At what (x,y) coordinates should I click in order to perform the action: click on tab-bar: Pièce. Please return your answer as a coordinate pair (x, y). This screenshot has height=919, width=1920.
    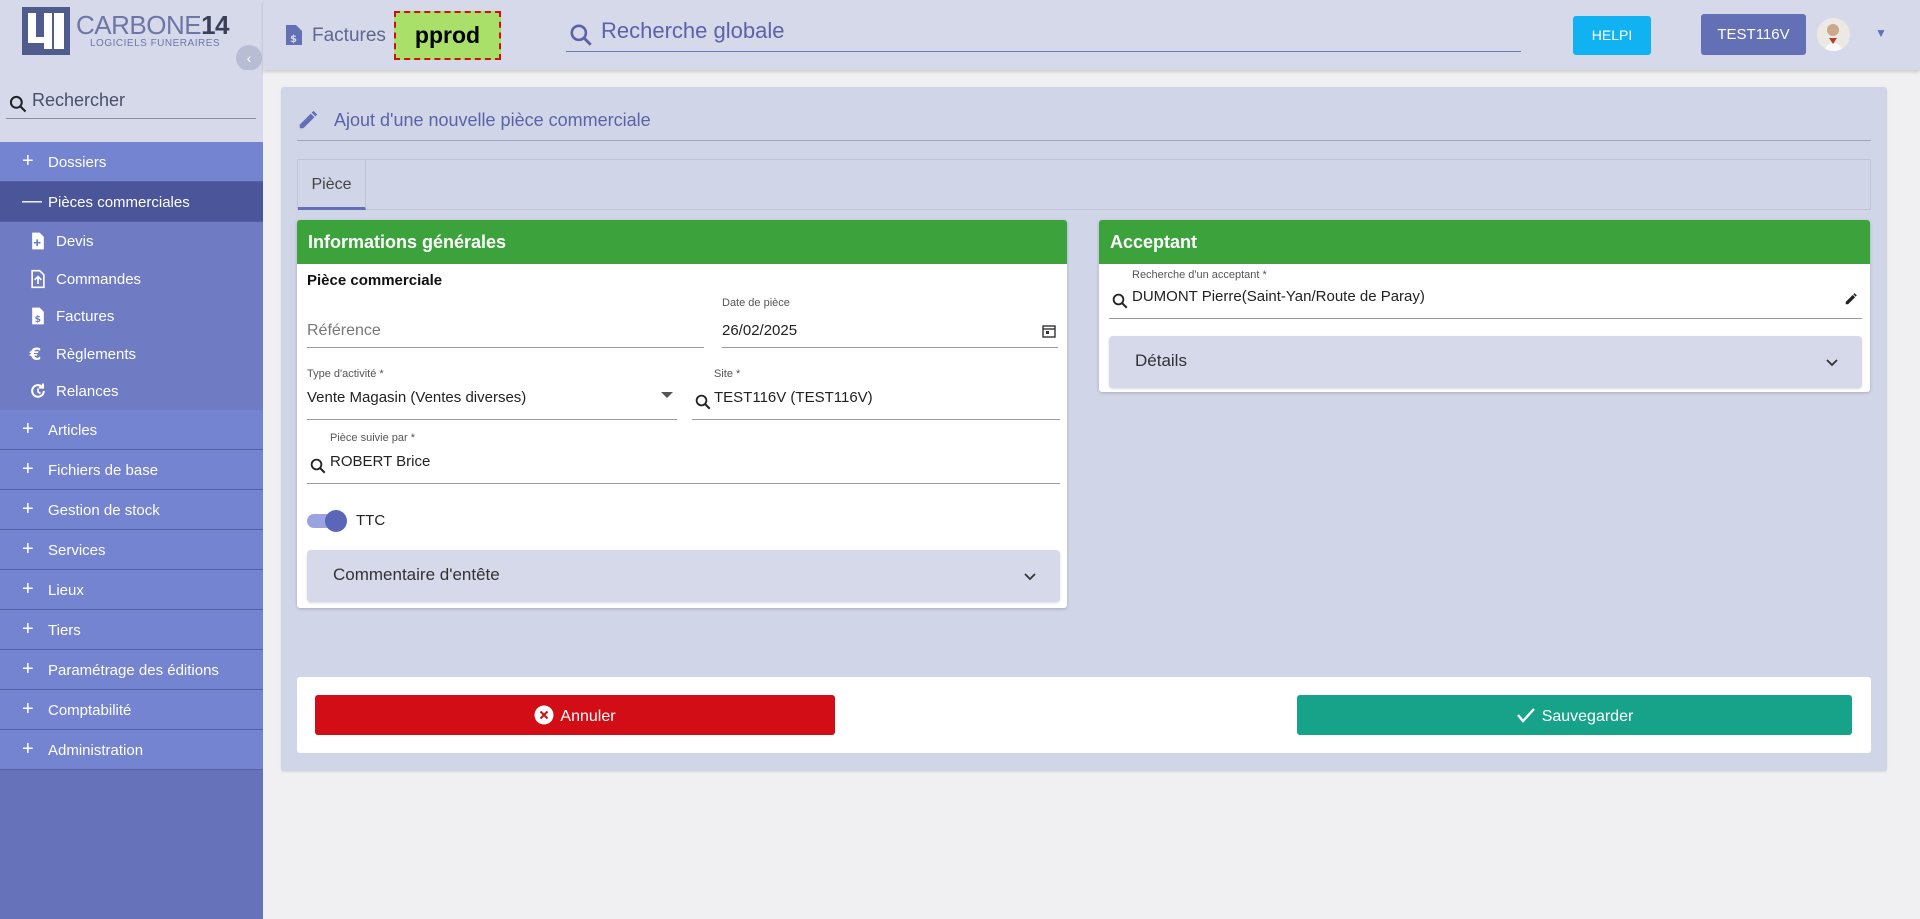
    Looking at the image, I should click on (1084, 184).